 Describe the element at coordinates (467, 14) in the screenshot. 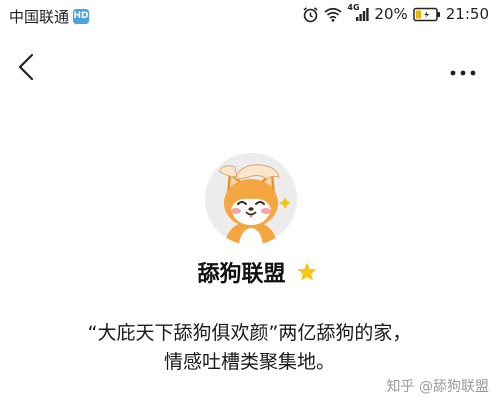

I see `clock-time: 21:50` at that location.